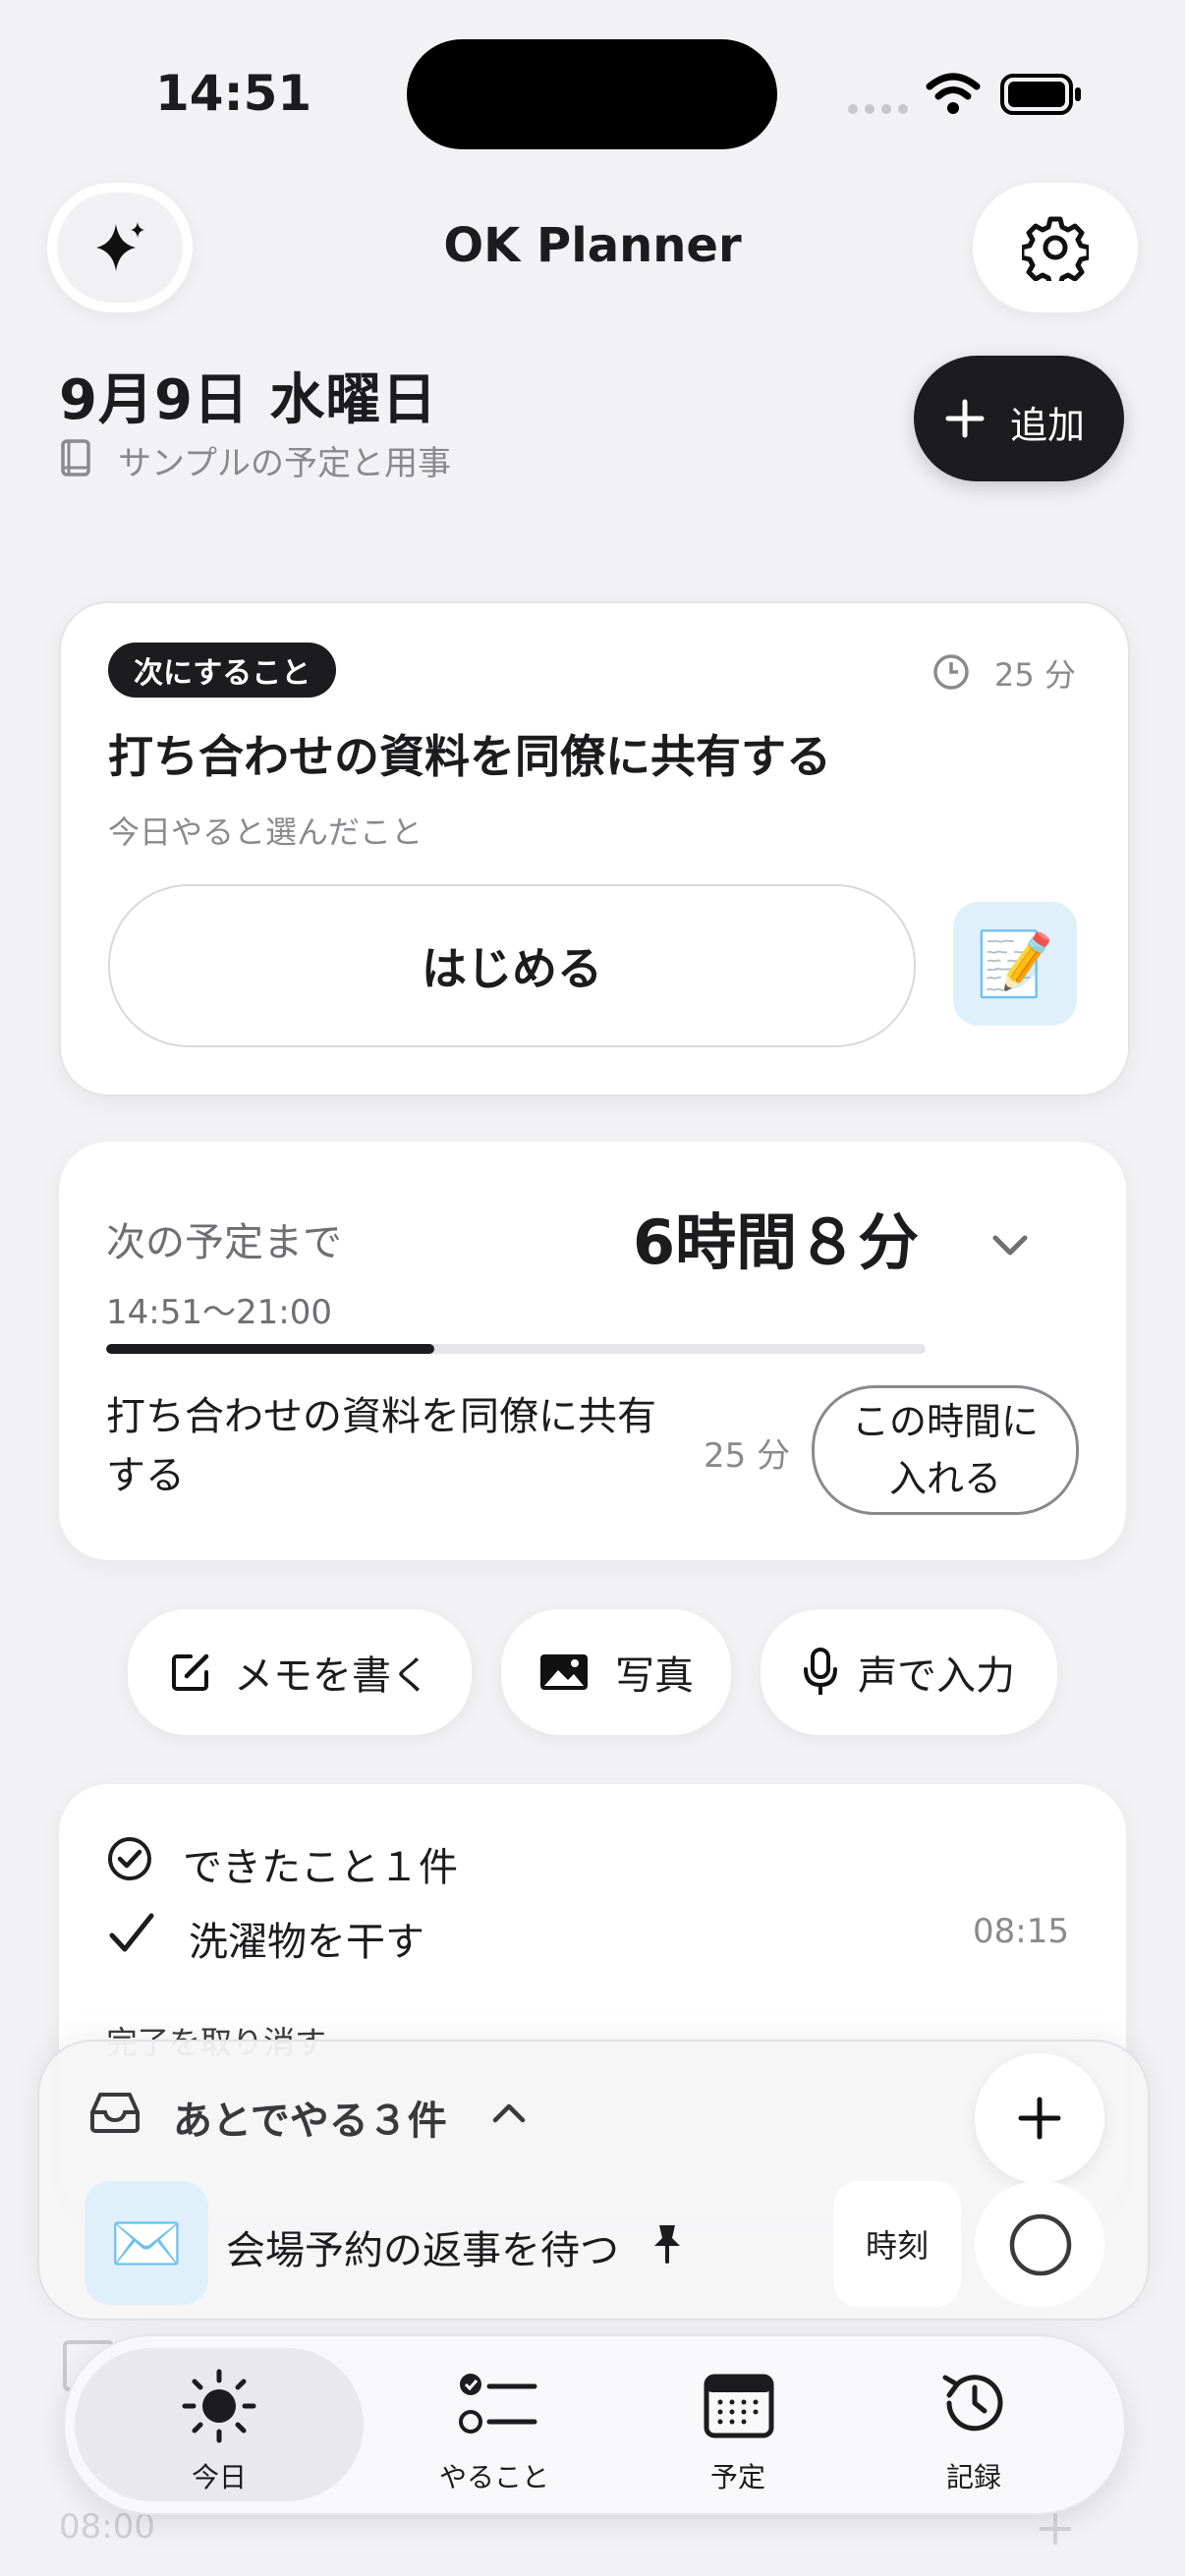 This screenshot has width=1185, height=2576. What do you see at coordinates (973, 2477) in the screenshot?
I see `tab-history-label: 記録` at bounding box center [973, 2477].